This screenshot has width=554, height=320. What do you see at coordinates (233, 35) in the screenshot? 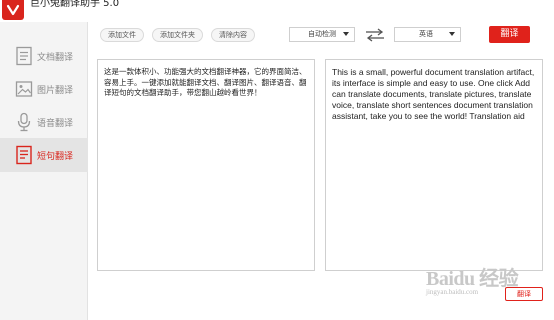
I see `clear-content-button: 清除内容` at bounding box center [233, 35].